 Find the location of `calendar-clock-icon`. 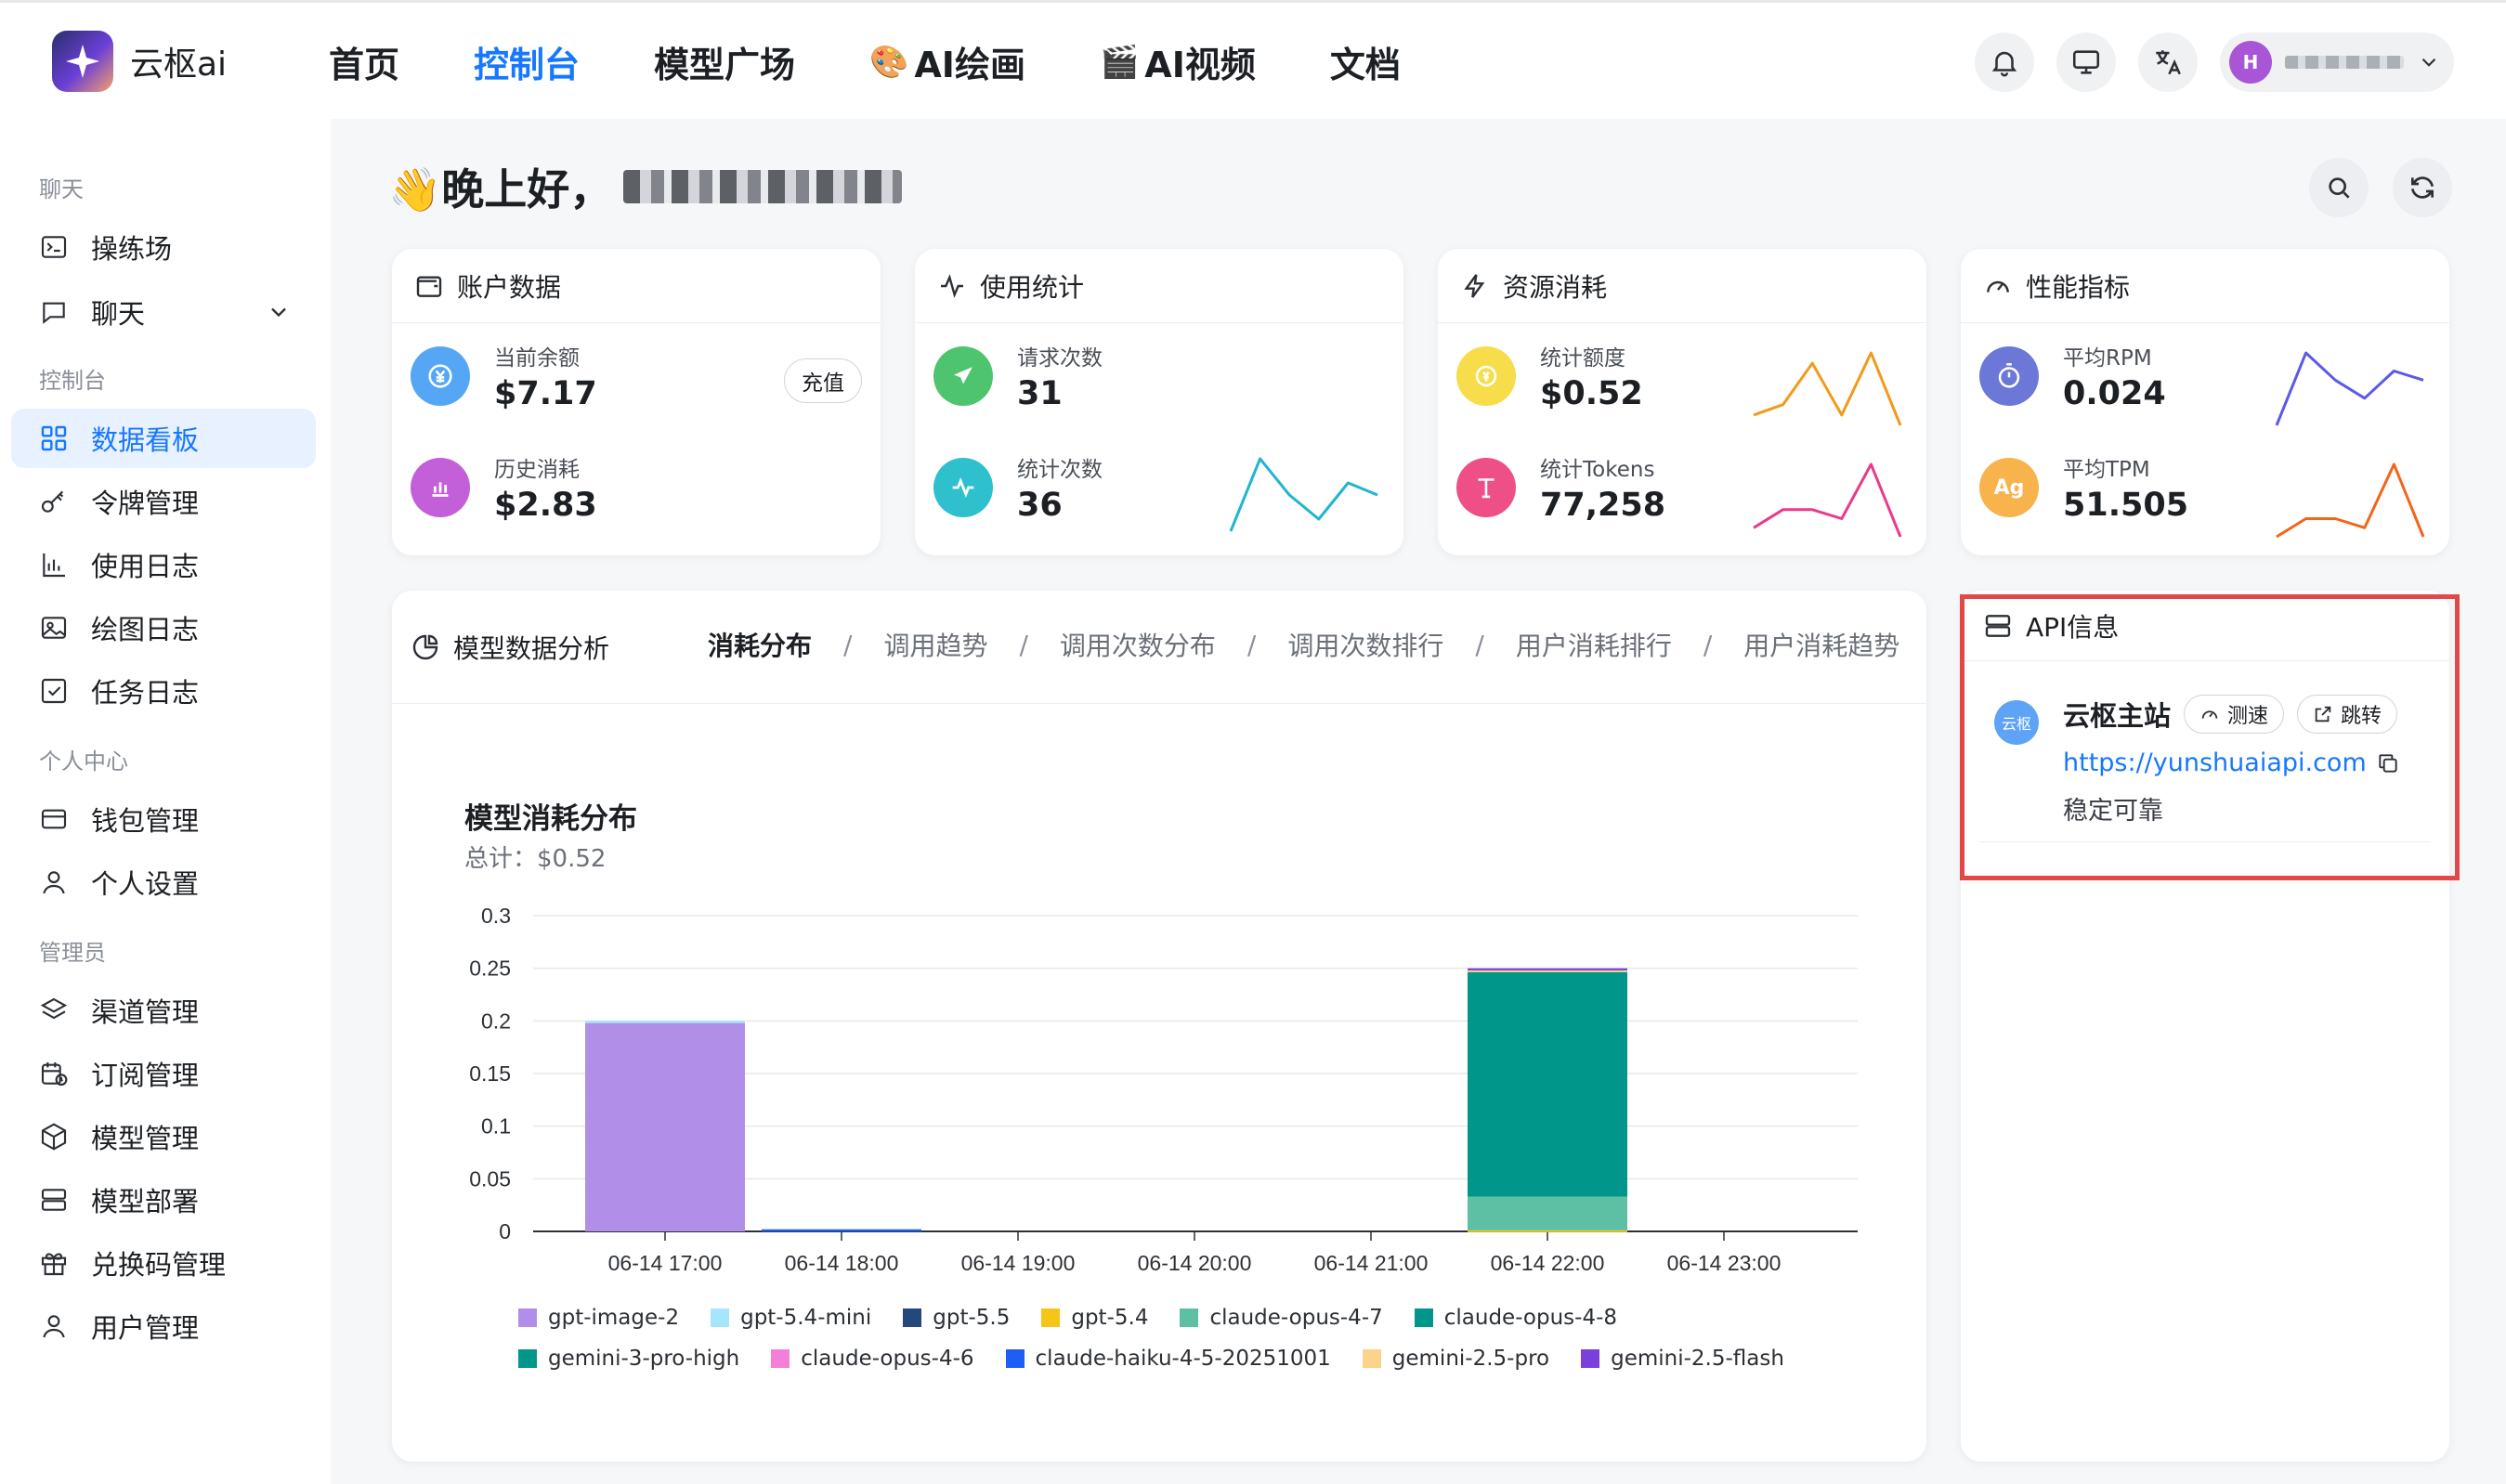

calendar-clock-icon is located at coordinates (54, 1074).